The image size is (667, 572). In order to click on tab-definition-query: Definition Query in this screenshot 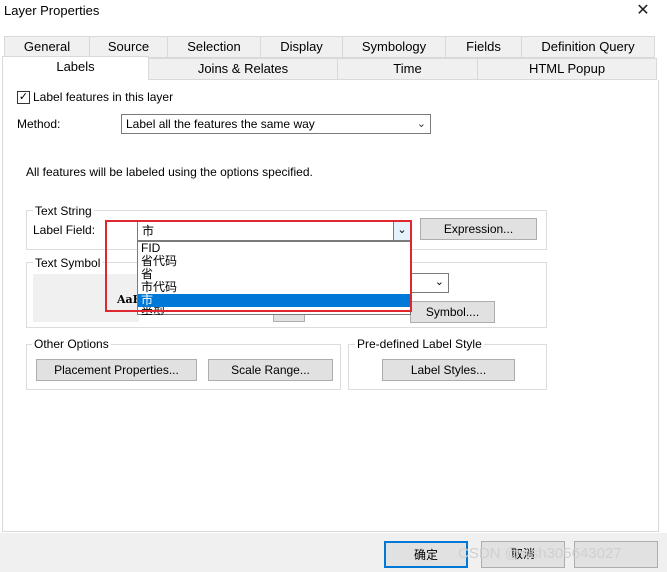, I will do `click(588, 47)`.